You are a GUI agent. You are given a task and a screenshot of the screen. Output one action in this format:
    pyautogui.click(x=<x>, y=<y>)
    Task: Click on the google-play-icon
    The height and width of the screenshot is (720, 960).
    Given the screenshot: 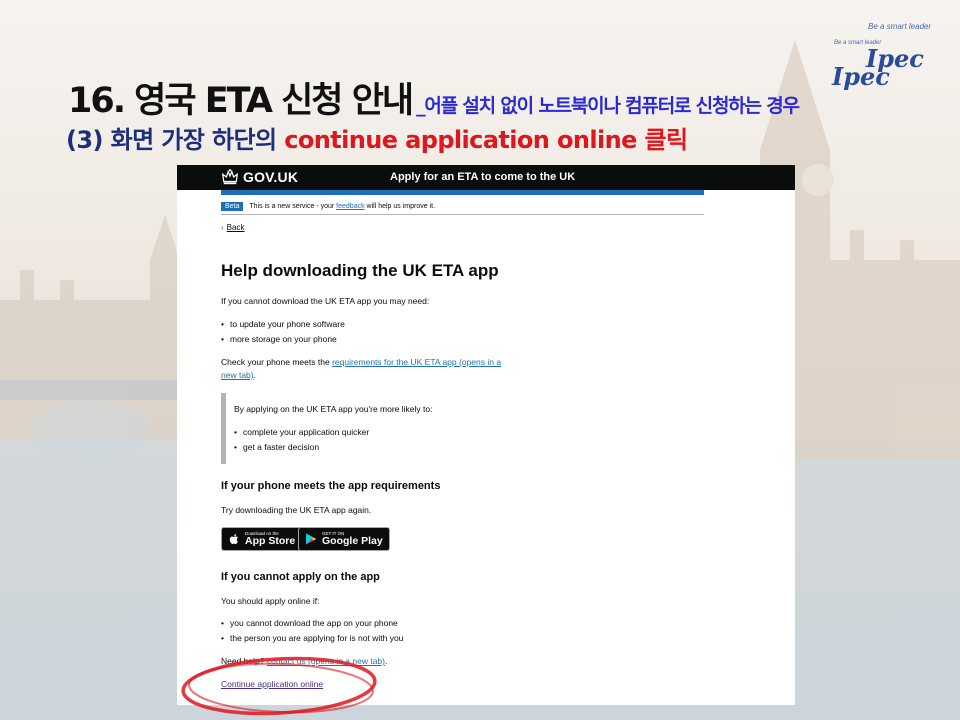 What is the action you would take?
    pyautogui.click(x=311, y=539)
    